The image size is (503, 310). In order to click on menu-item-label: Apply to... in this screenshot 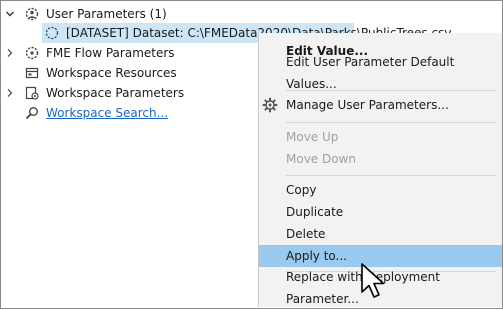, I will do `click(316, 256)`.